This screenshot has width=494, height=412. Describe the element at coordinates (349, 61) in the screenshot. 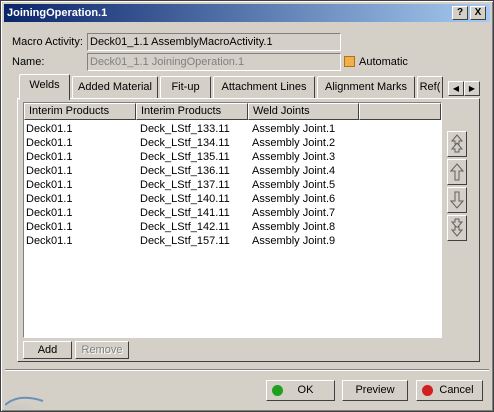

I see `automatic-checkbox` at that location.